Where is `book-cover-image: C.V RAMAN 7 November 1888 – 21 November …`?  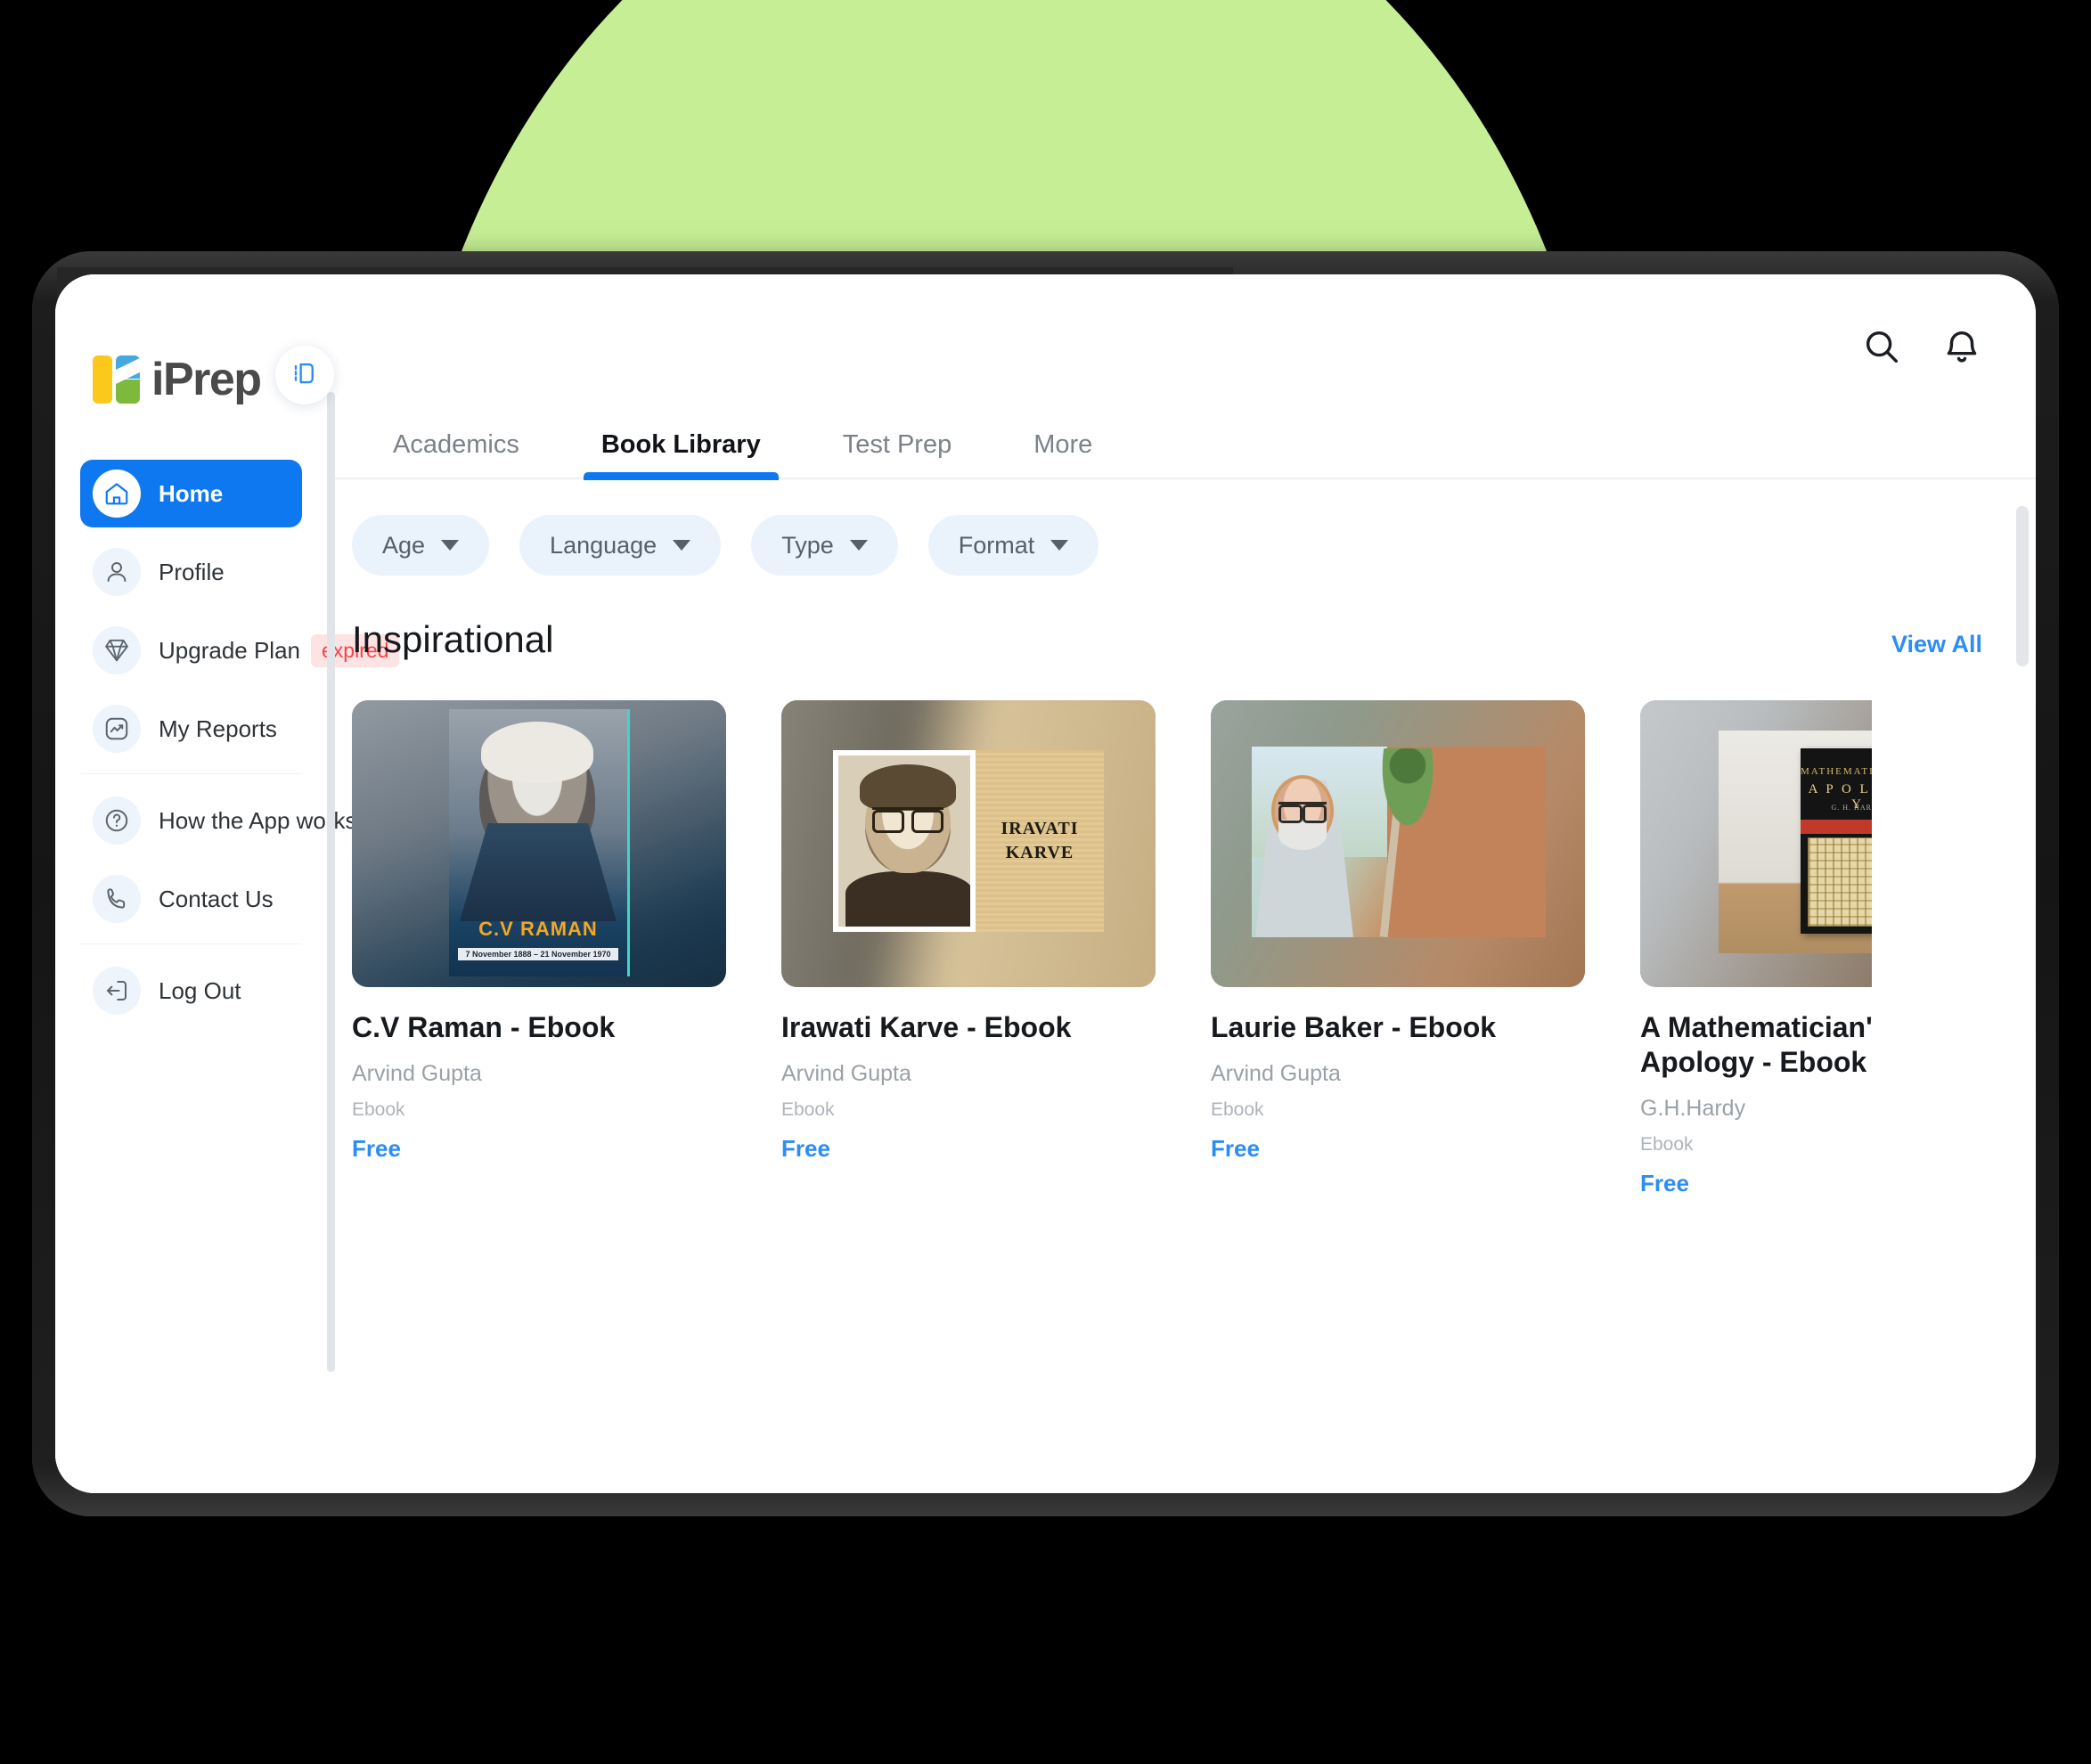
book-cover-image: C.V RAMAN 7 November 1888 – 21 November … is located at coordinates (539, 843).